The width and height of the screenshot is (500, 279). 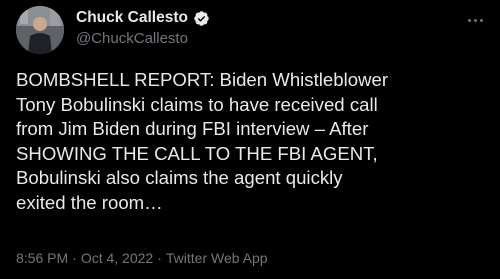 I want to click on verified-badge-icon, so click(x=201, y=18).